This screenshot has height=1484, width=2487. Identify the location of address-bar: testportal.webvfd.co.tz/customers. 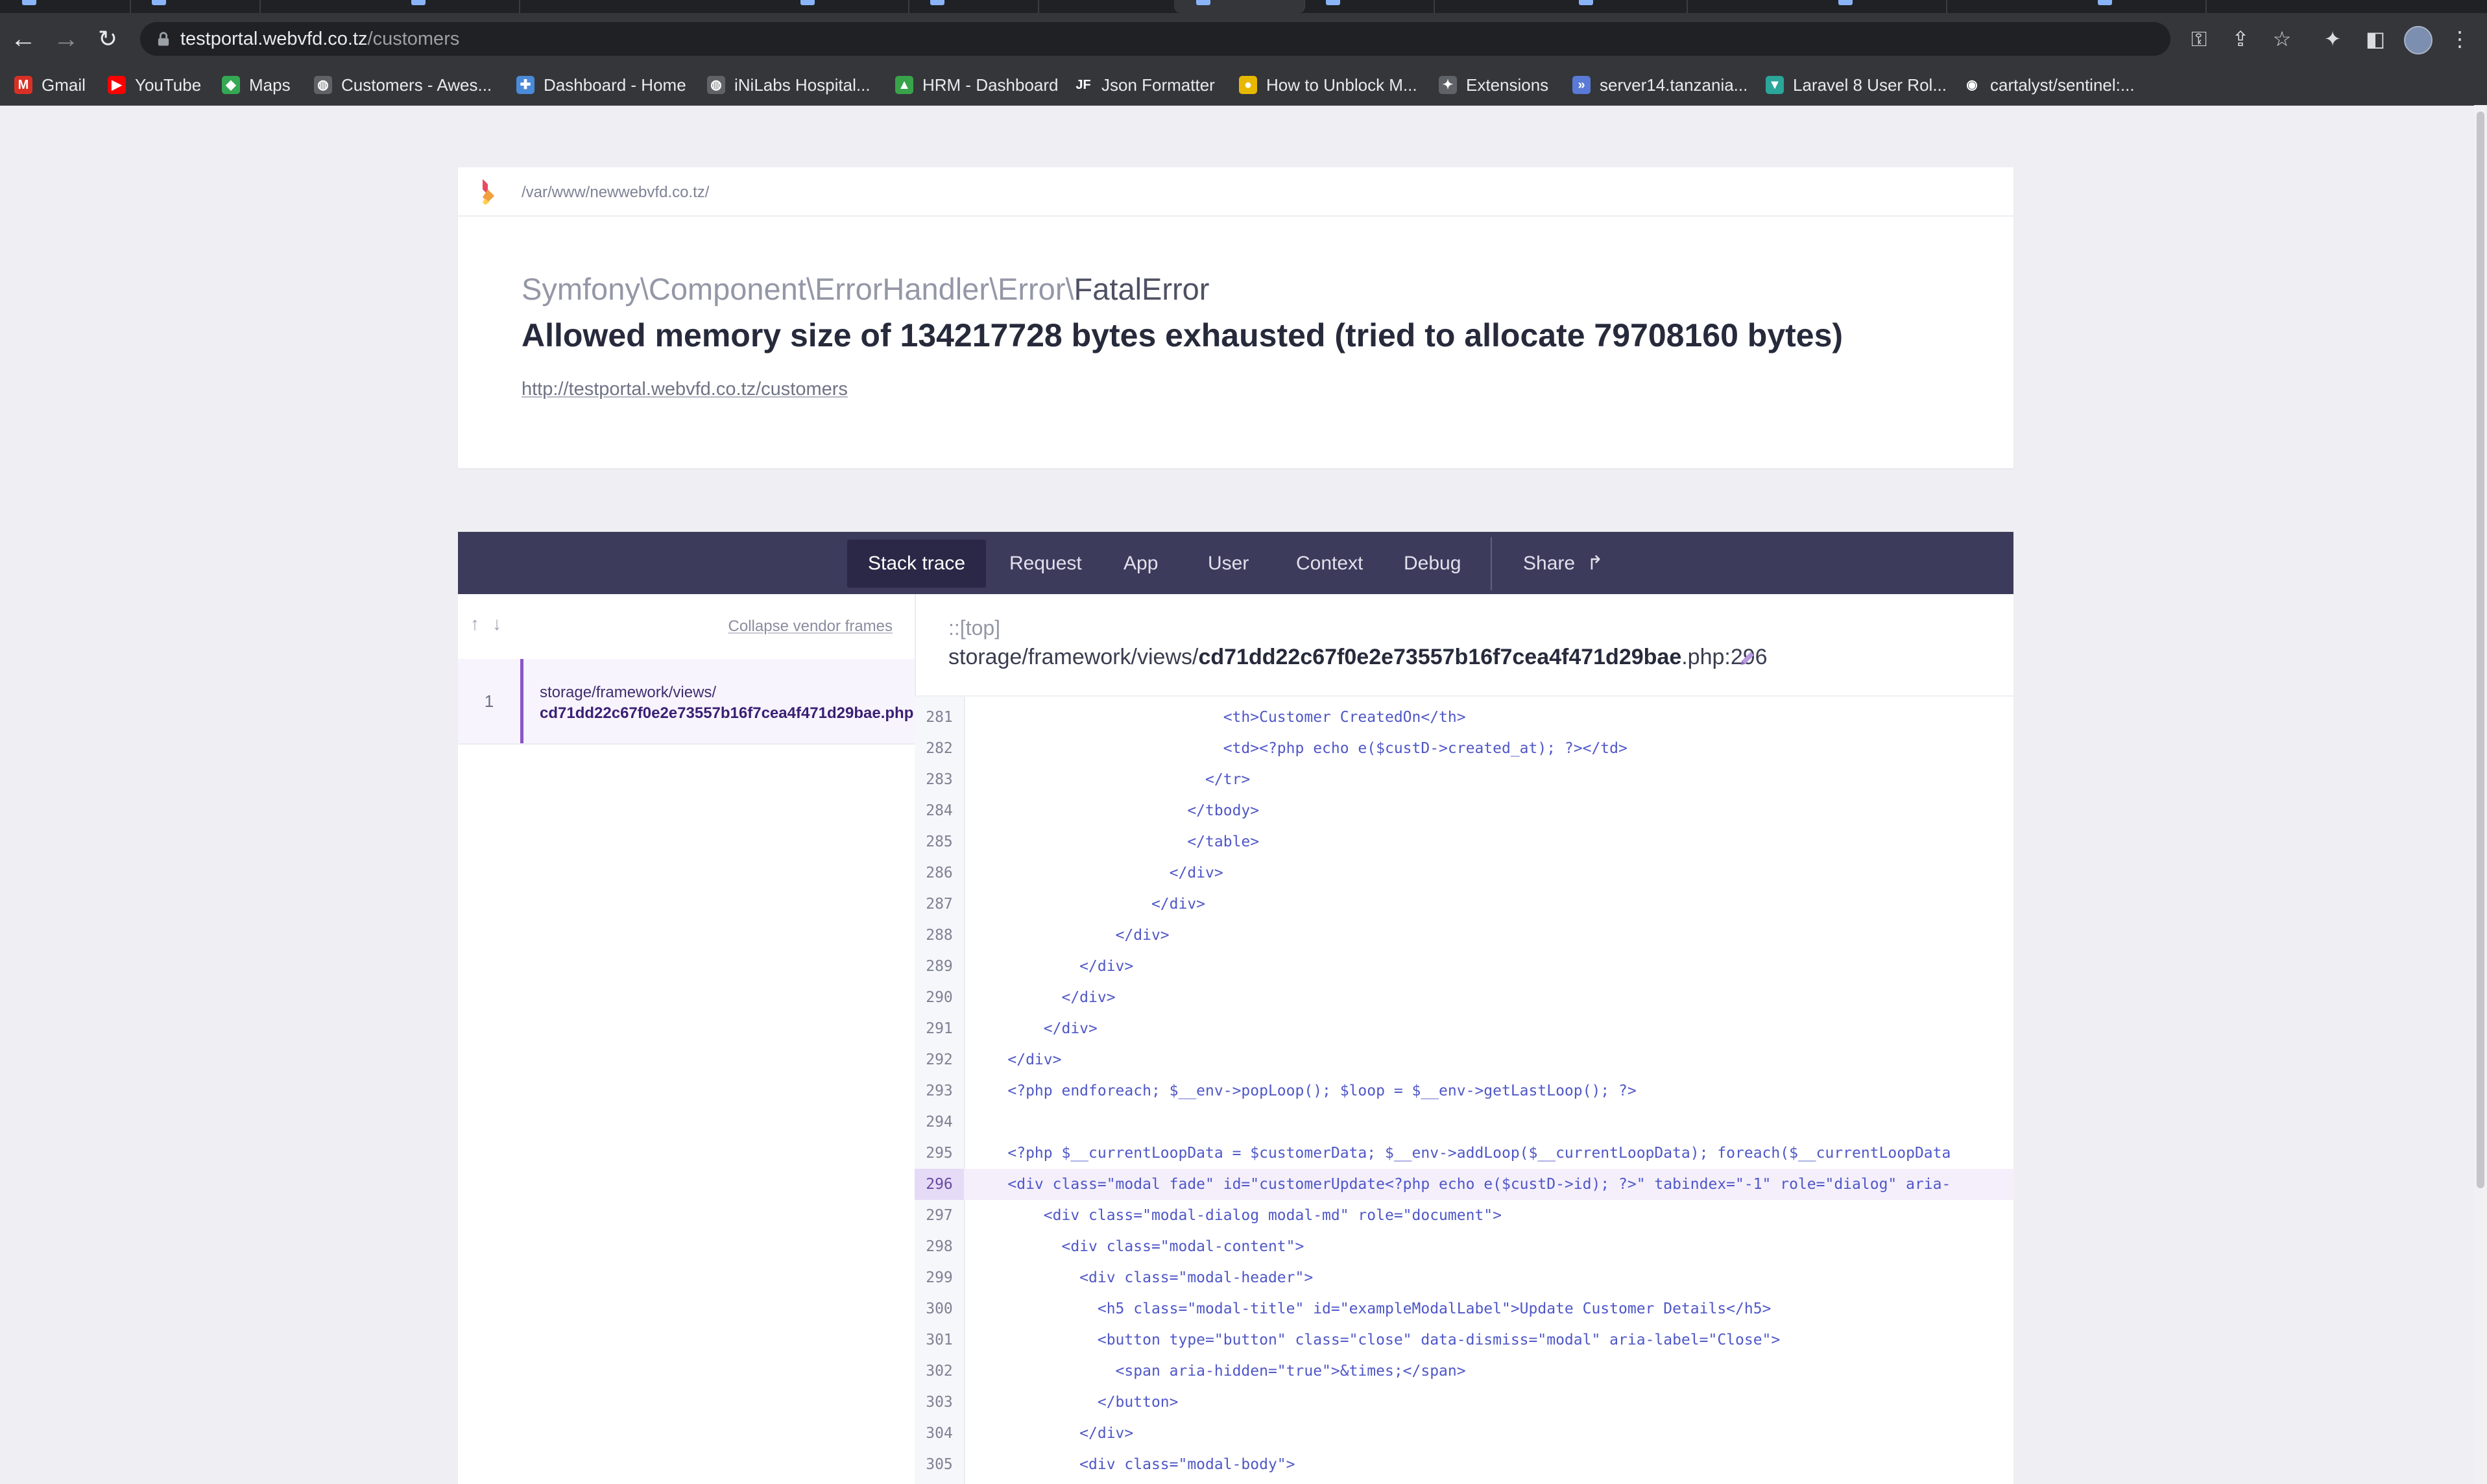
(1155, 39).